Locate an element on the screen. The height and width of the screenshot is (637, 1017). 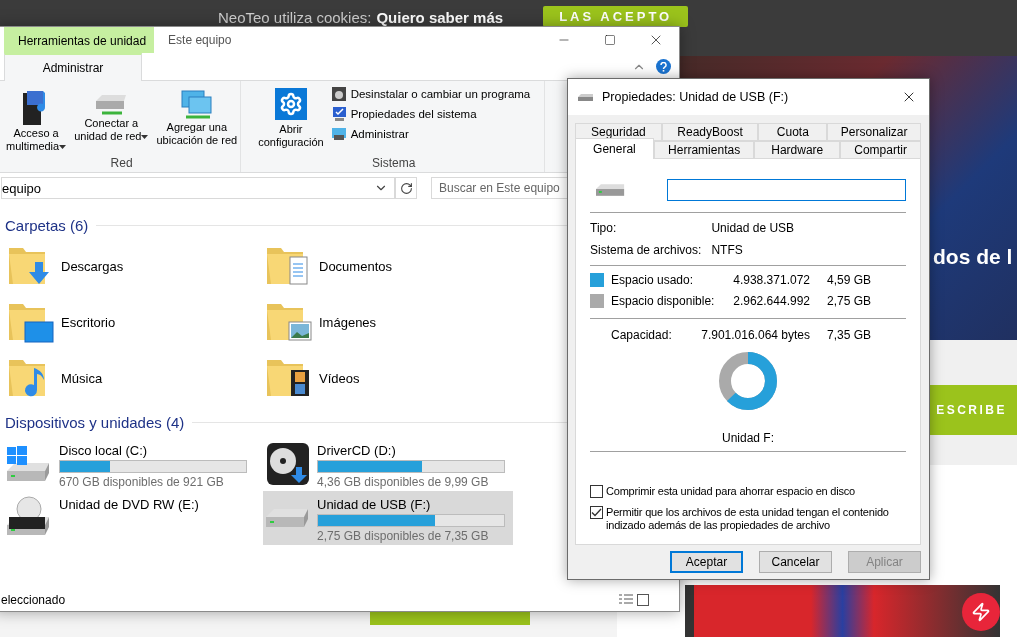
usage-bytes: 4.938.371.072 is located at coordinates (771, 280).